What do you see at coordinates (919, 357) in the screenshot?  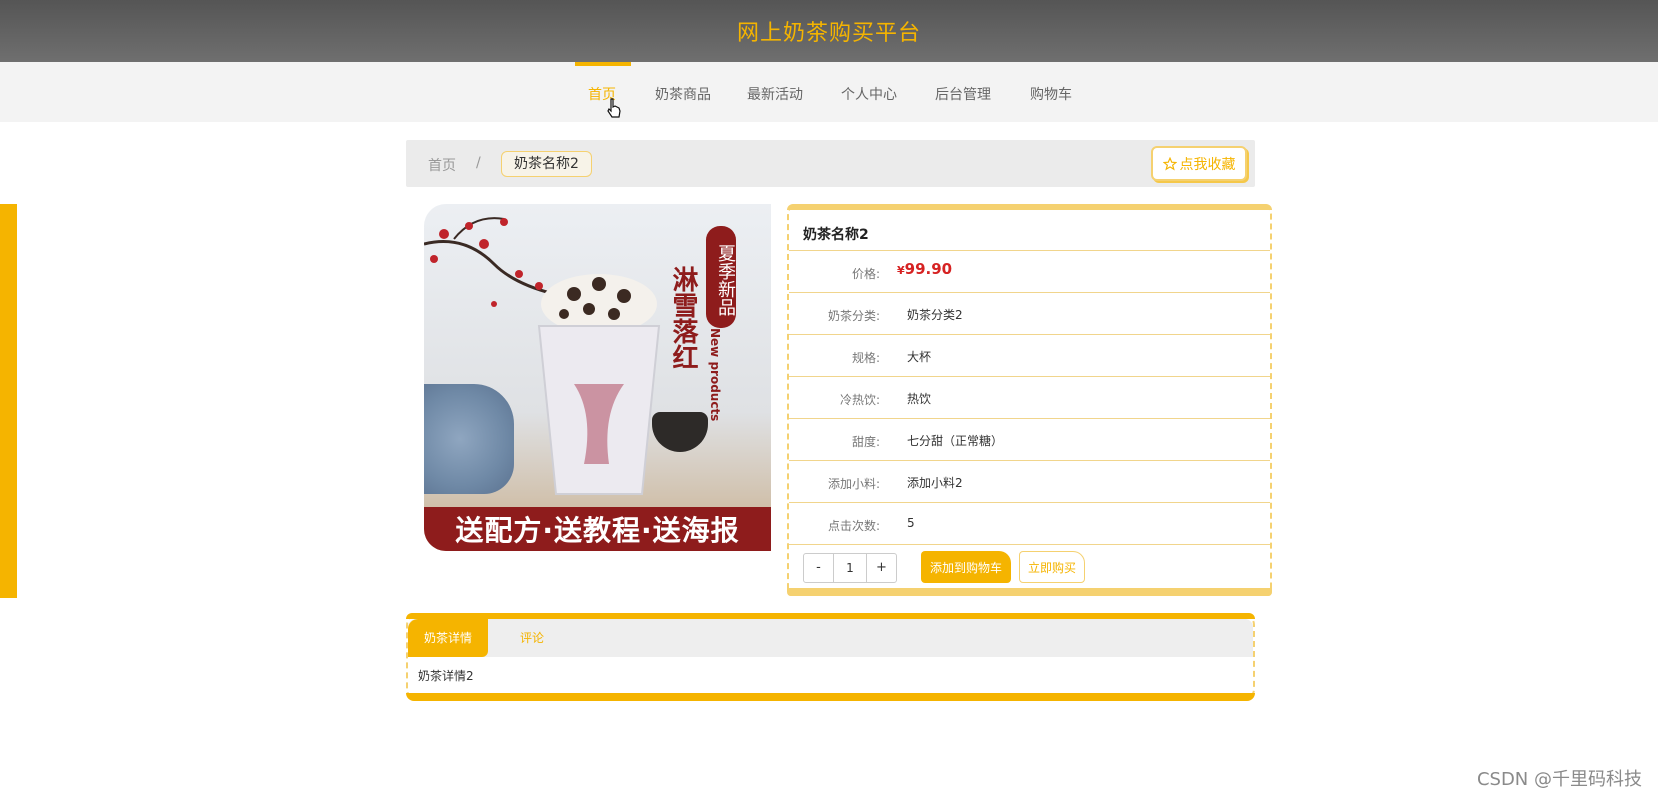 I see `attribute-value: 大杯` at bounding box center [919, 357].